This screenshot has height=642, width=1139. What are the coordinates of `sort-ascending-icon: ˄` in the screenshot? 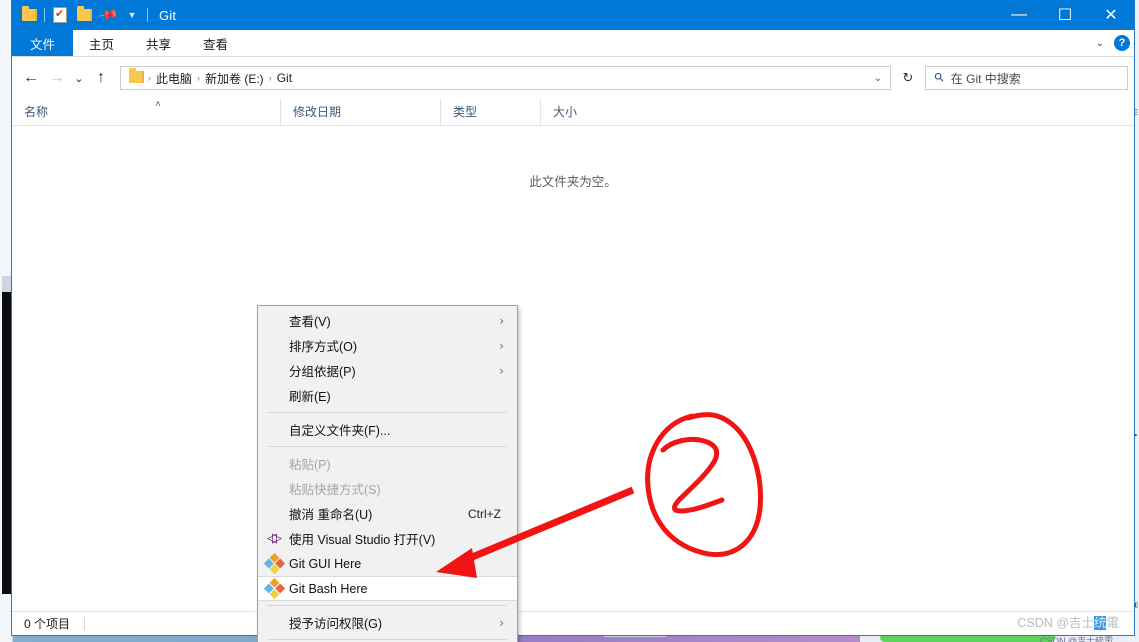 It's located at (158, 104).